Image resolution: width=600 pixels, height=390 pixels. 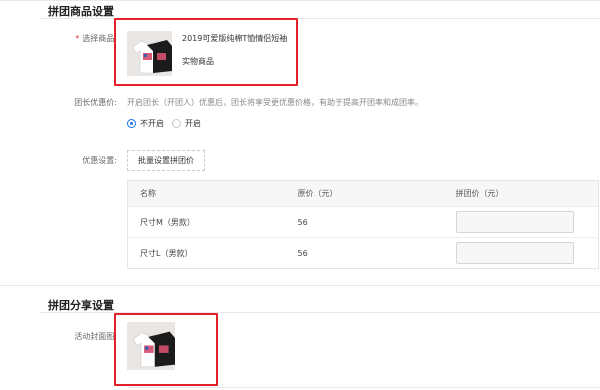 What do you see at coordinates (77, 38) in the screenshot?
I see `required-mark: *` at bounding box center [77, 38].